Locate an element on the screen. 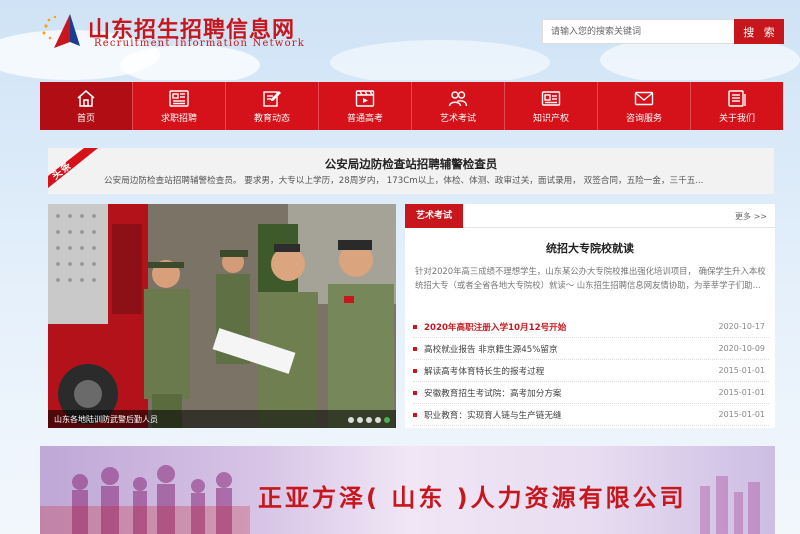 The height and width of the screenshot is (534, 800). news-title: 高校就业报告 非京籍生源45%留京 is located at coordinates (491, 349).